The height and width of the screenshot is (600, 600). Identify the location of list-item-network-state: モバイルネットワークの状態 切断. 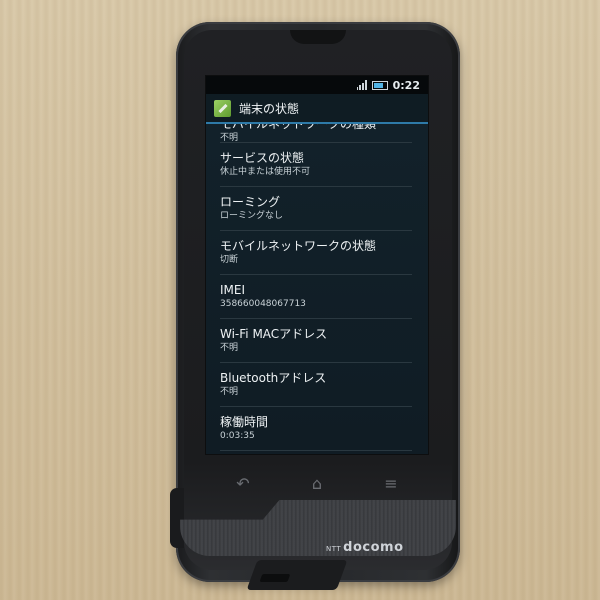
(316, 253).